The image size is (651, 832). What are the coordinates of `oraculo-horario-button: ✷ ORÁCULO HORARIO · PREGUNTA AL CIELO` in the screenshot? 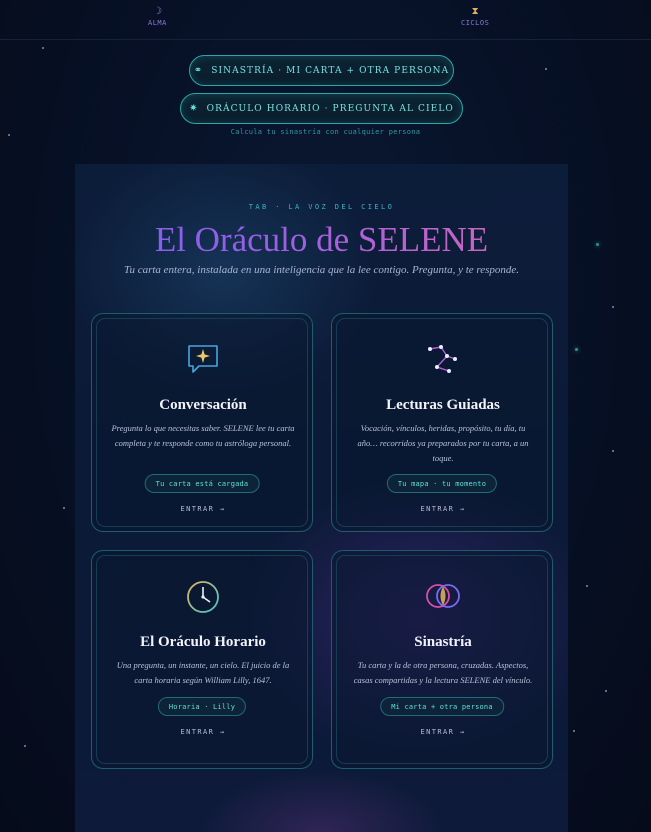 It's located at (321, 108).